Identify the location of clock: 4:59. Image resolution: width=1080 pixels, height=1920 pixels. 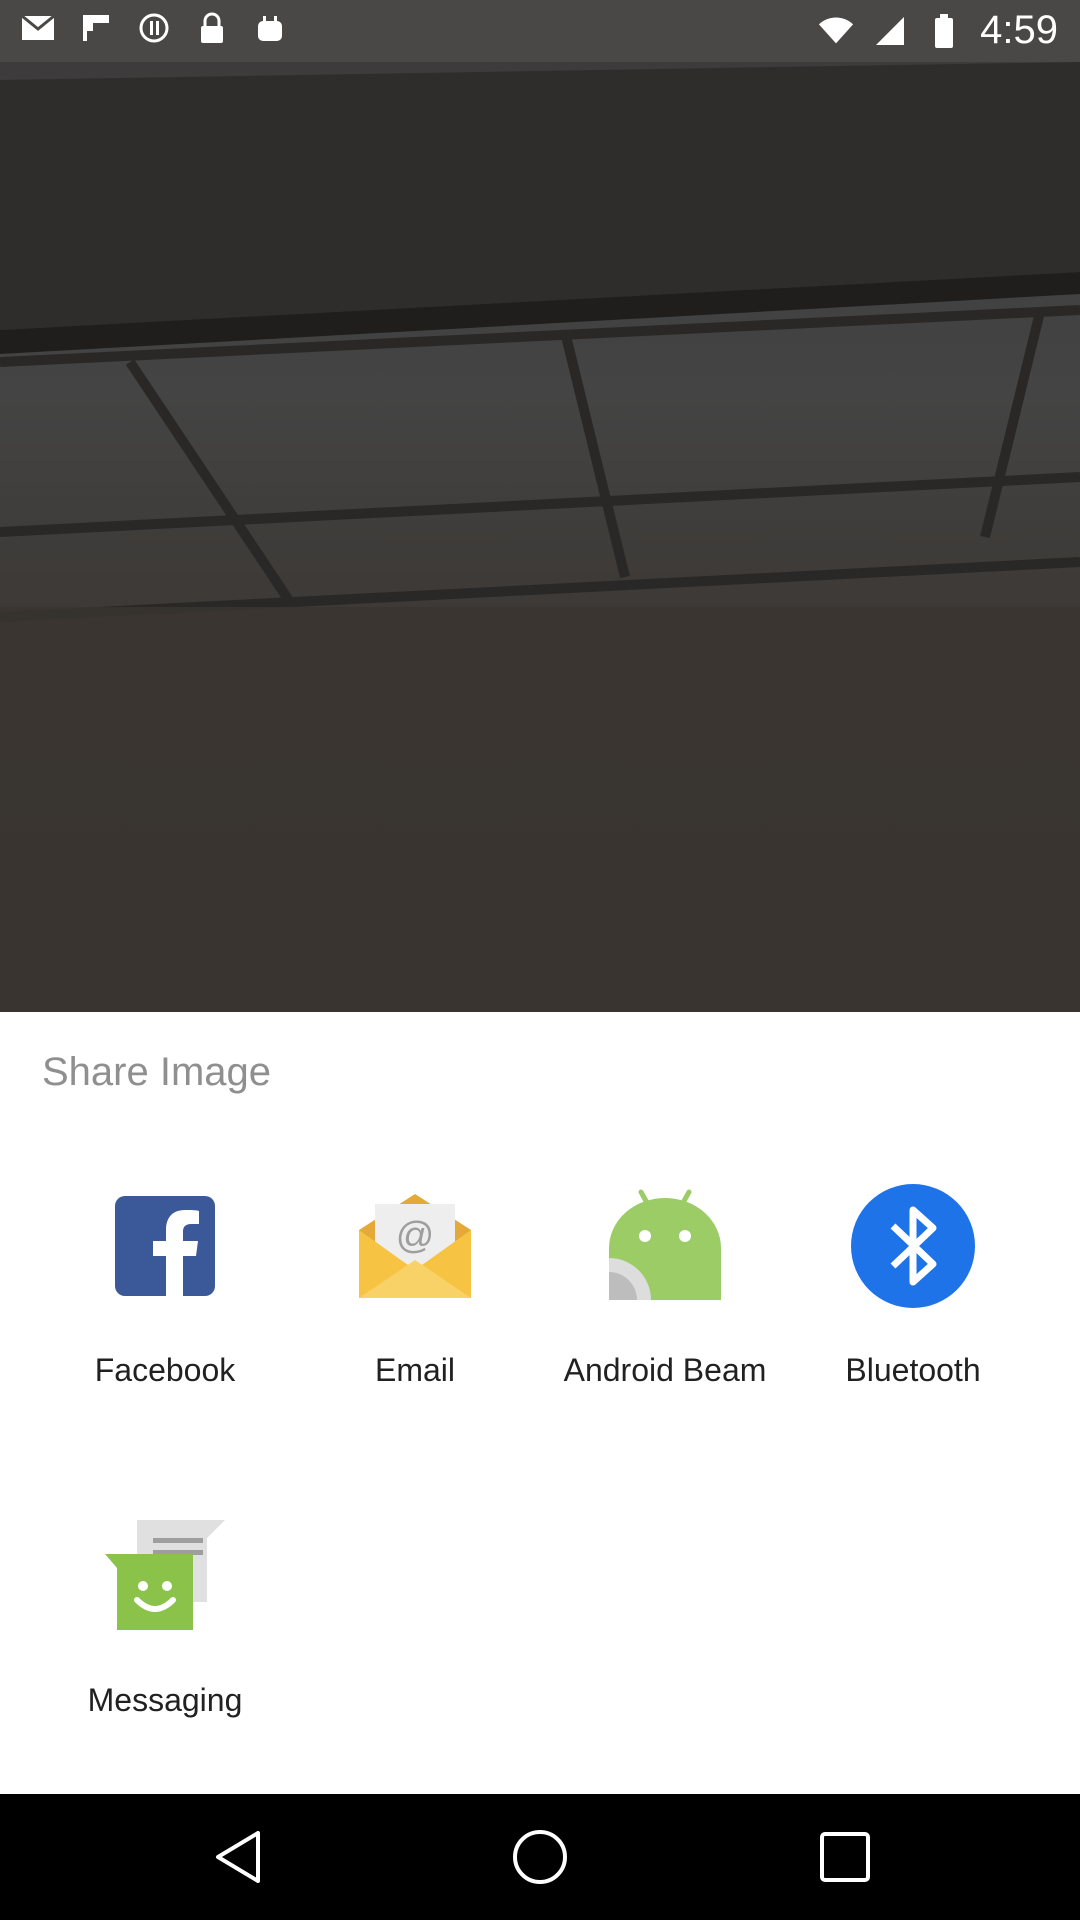
(1019, 30).